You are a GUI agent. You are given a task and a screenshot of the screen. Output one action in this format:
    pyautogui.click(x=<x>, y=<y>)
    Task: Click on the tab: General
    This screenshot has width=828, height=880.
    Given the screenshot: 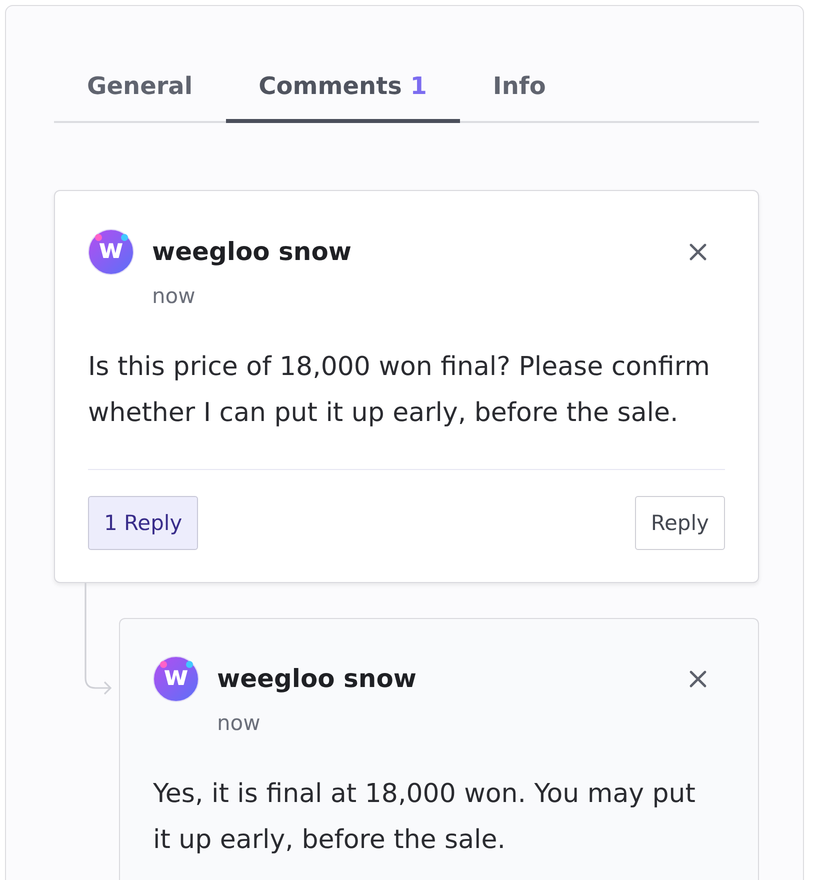 What is the action you would take?
    pyautogui.click(x=140, y=88)
    